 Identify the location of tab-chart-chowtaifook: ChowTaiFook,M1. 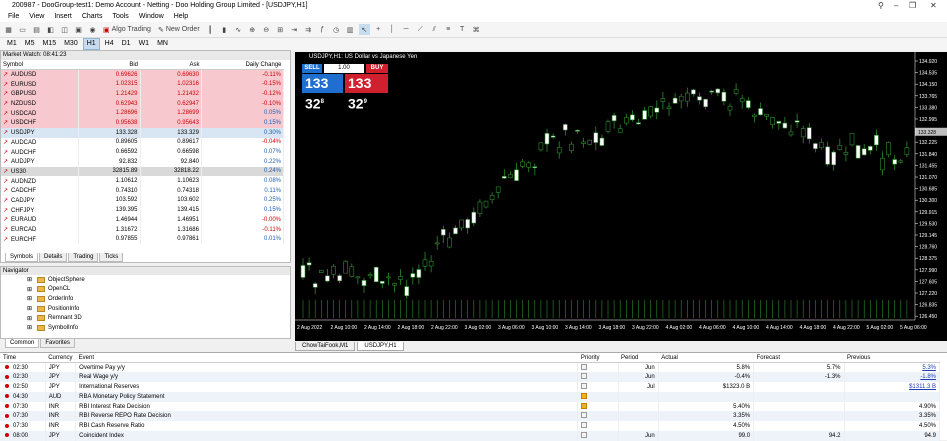
(325, 346).